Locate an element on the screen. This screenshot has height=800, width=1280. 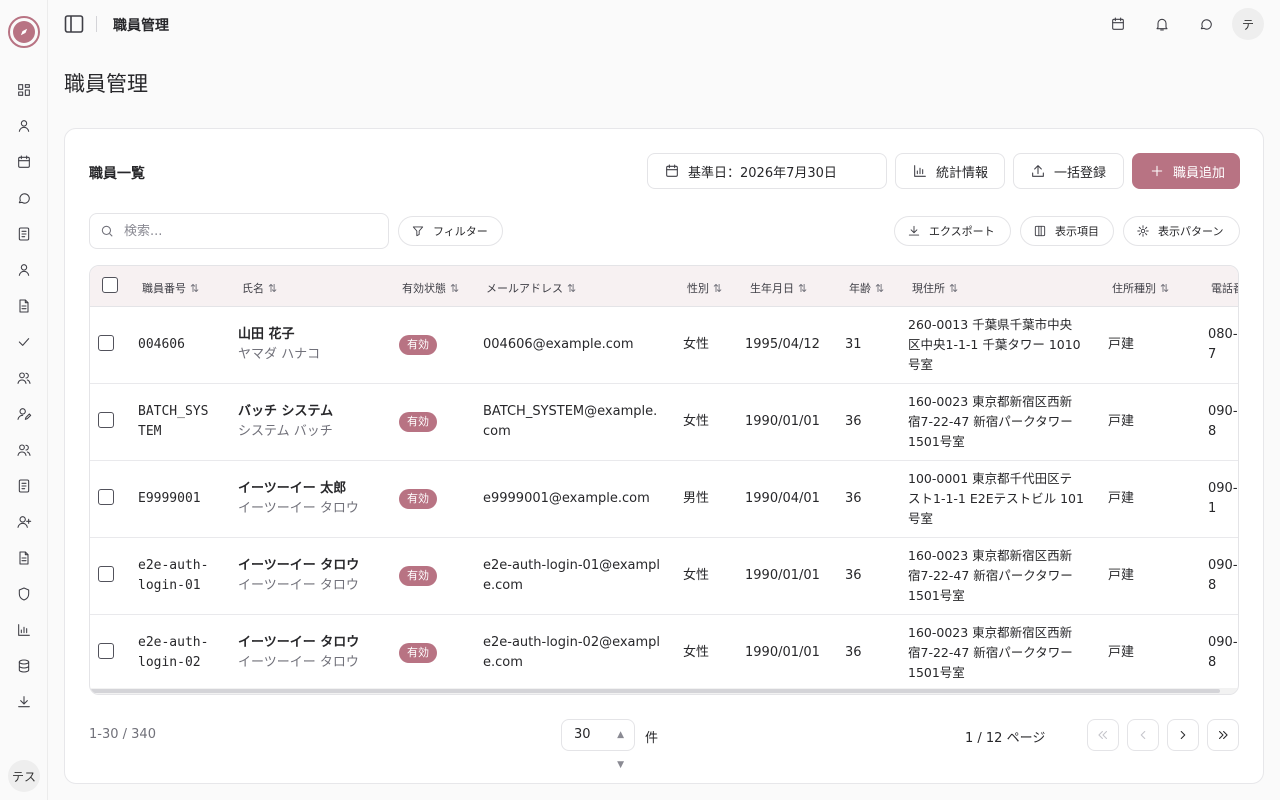
columns-icon is located at coordinates (1040, 231).